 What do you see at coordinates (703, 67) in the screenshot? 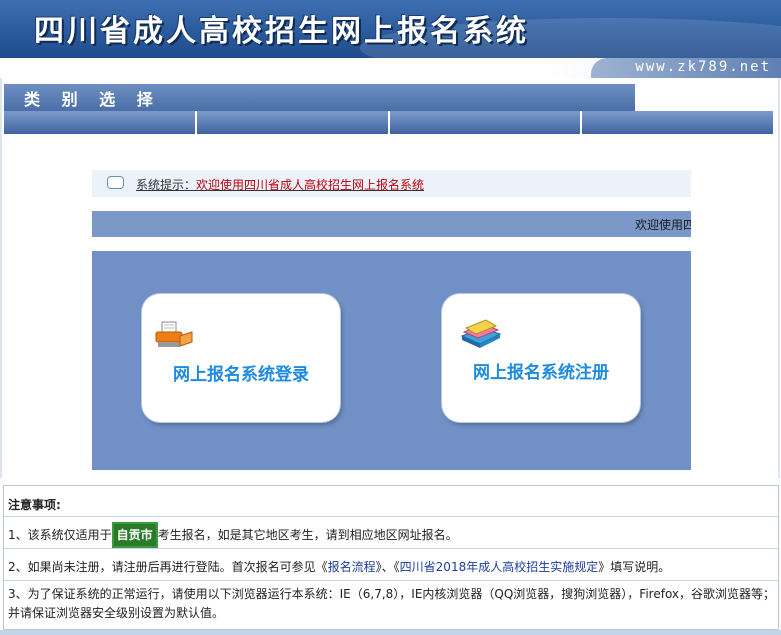
I see `site-url: www.zk789.net` at bounding box center [703, 67].